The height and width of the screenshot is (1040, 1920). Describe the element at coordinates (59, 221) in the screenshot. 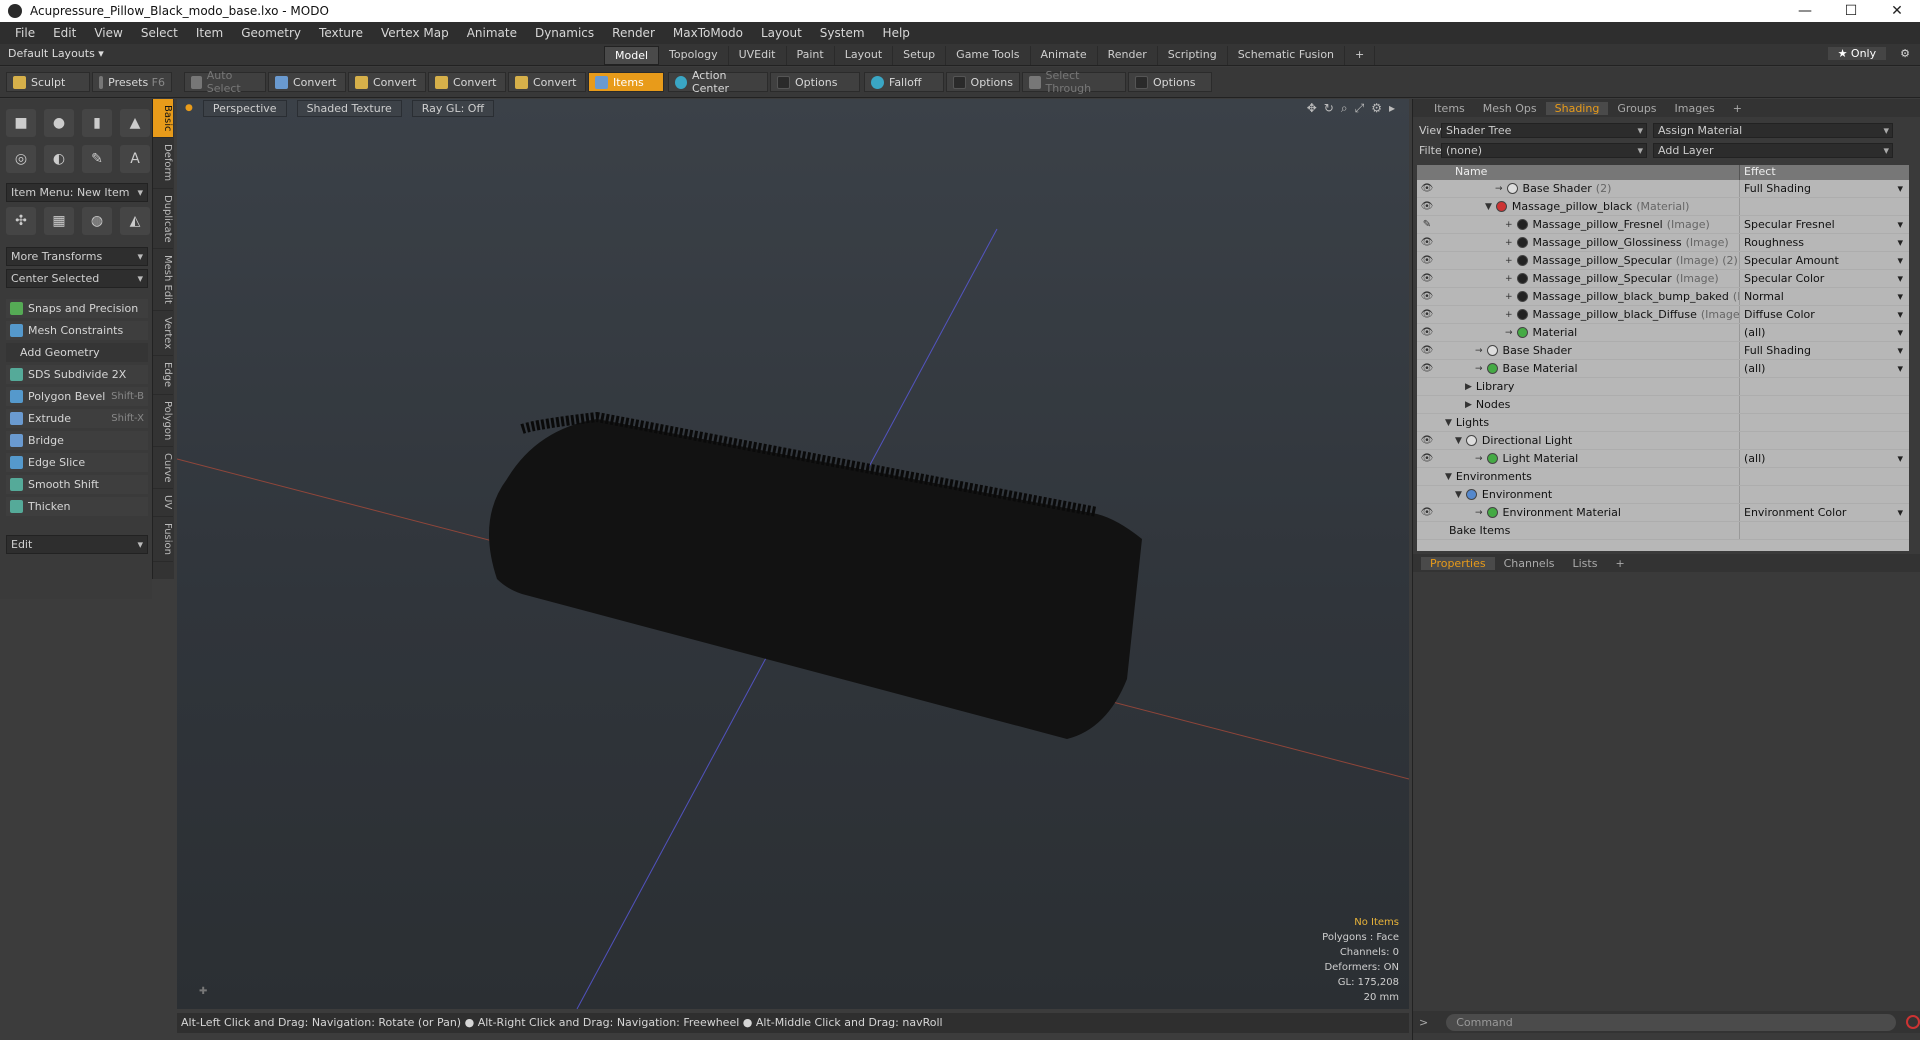

I see `grid-icon: ▦` at that location.